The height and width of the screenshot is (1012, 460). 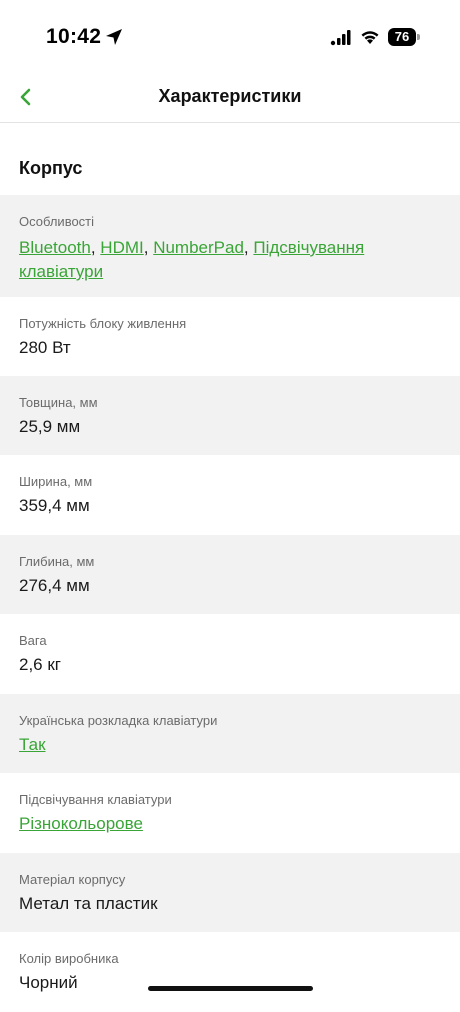 What do you see at coordinates (103, 323) in the screenshot?
I see `spec-label: Потужність блоку живлення` at bounding box center [103, 323].